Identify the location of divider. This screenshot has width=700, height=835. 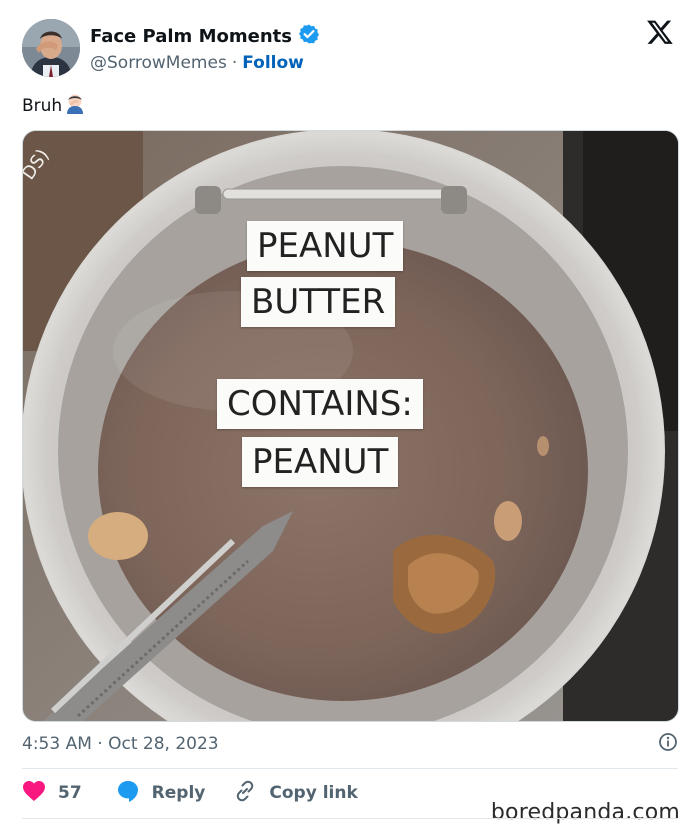
(350, 768).